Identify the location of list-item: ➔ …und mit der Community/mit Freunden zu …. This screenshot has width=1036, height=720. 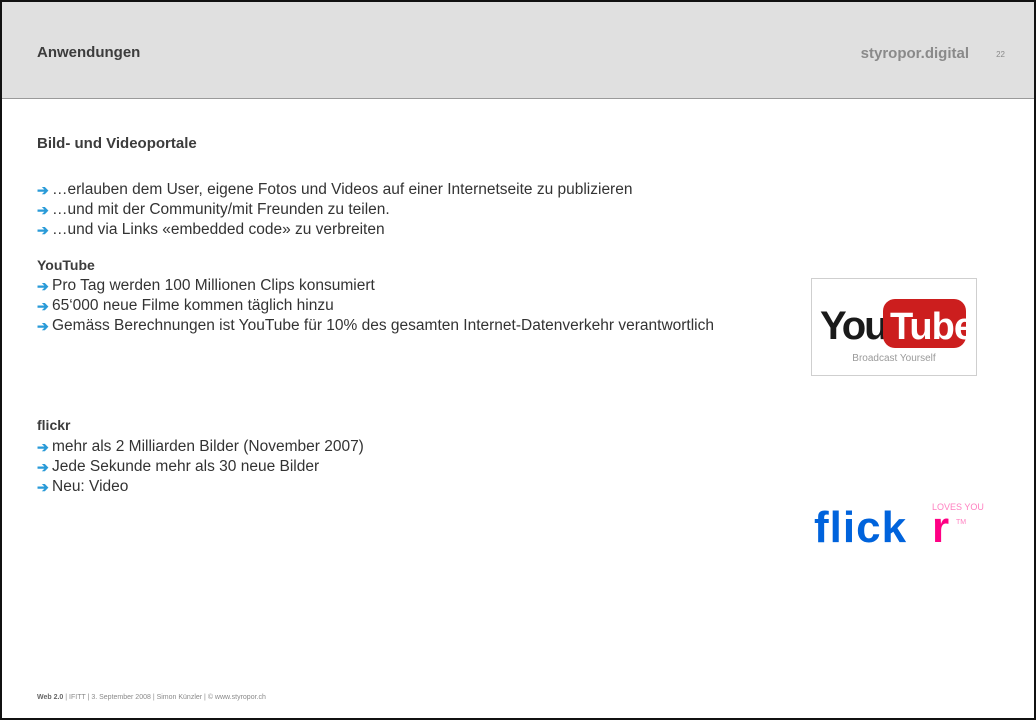
(213, 209).